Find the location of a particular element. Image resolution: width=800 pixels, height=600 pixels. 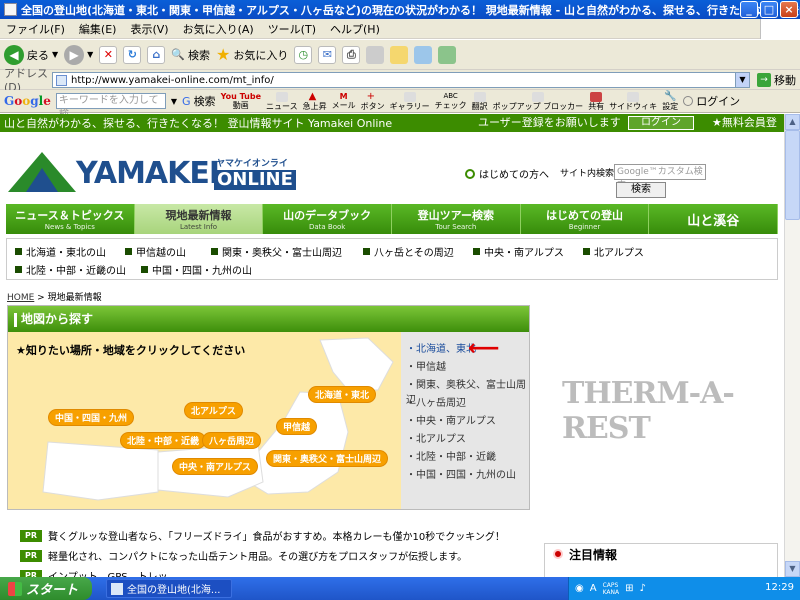

mail-icon: ✉ is located at coordinates (327, 54).